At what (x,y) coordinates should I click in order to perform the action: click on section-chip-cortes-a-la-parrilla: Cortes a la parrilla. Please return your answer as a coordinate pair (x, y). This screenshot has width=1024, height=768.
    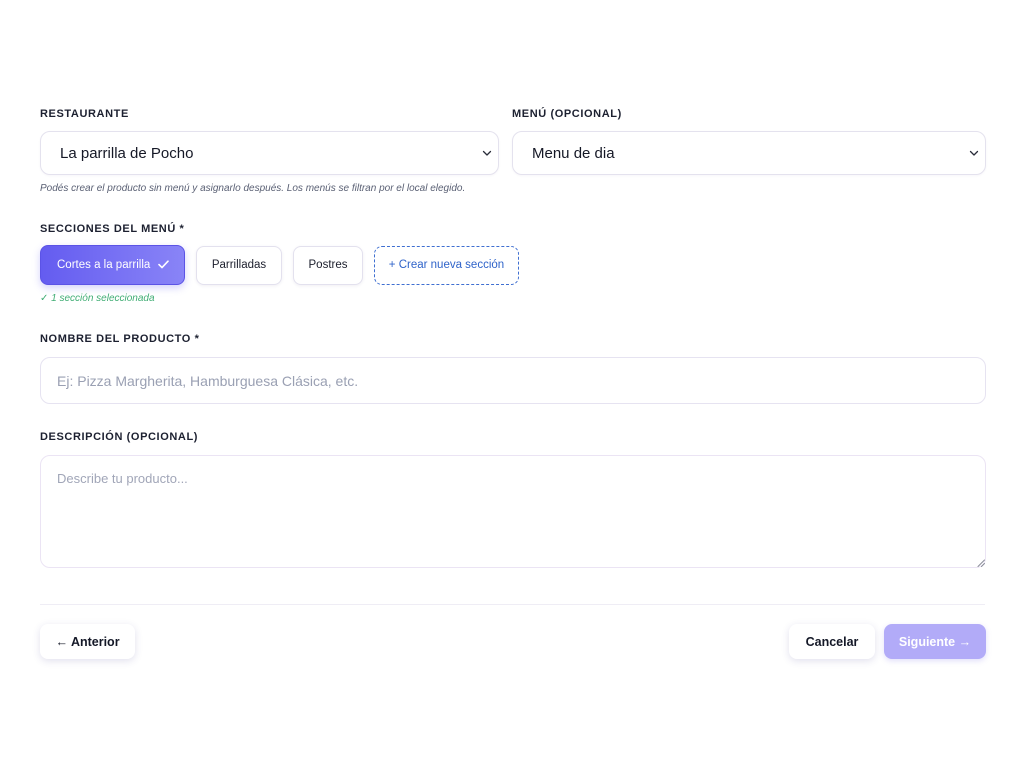
    Looking at the image, I should click on (112, 265).